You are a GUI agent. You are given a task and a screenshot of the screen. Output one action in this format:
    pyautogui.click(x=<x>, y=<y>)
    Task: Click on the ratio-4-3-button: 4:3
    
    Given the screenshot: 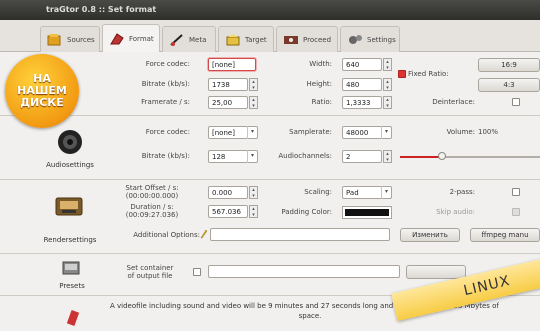 What is the action you would take?
    pyautogui.click(x=509, y=85)
    